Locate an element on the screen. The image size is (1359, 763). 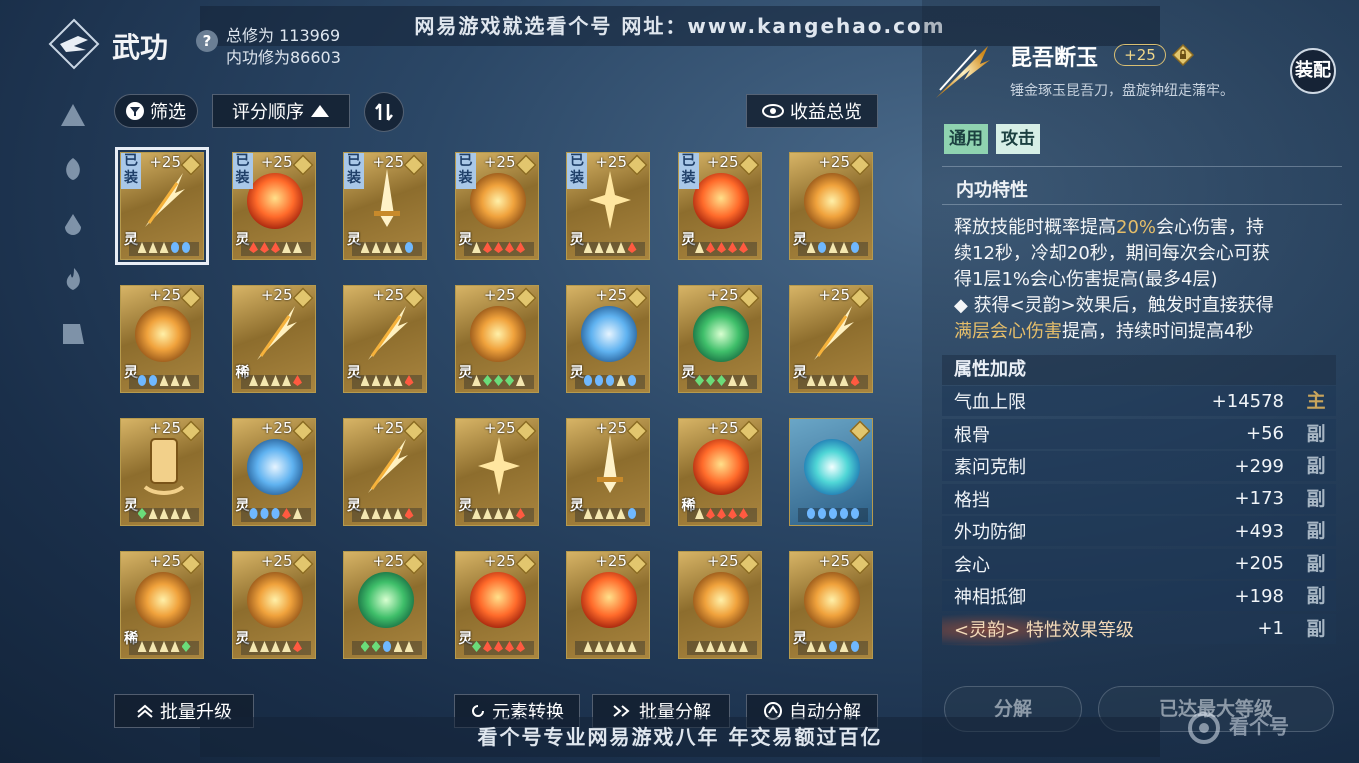
logo-text: 看个号 is located at coordinates (1258, 726).